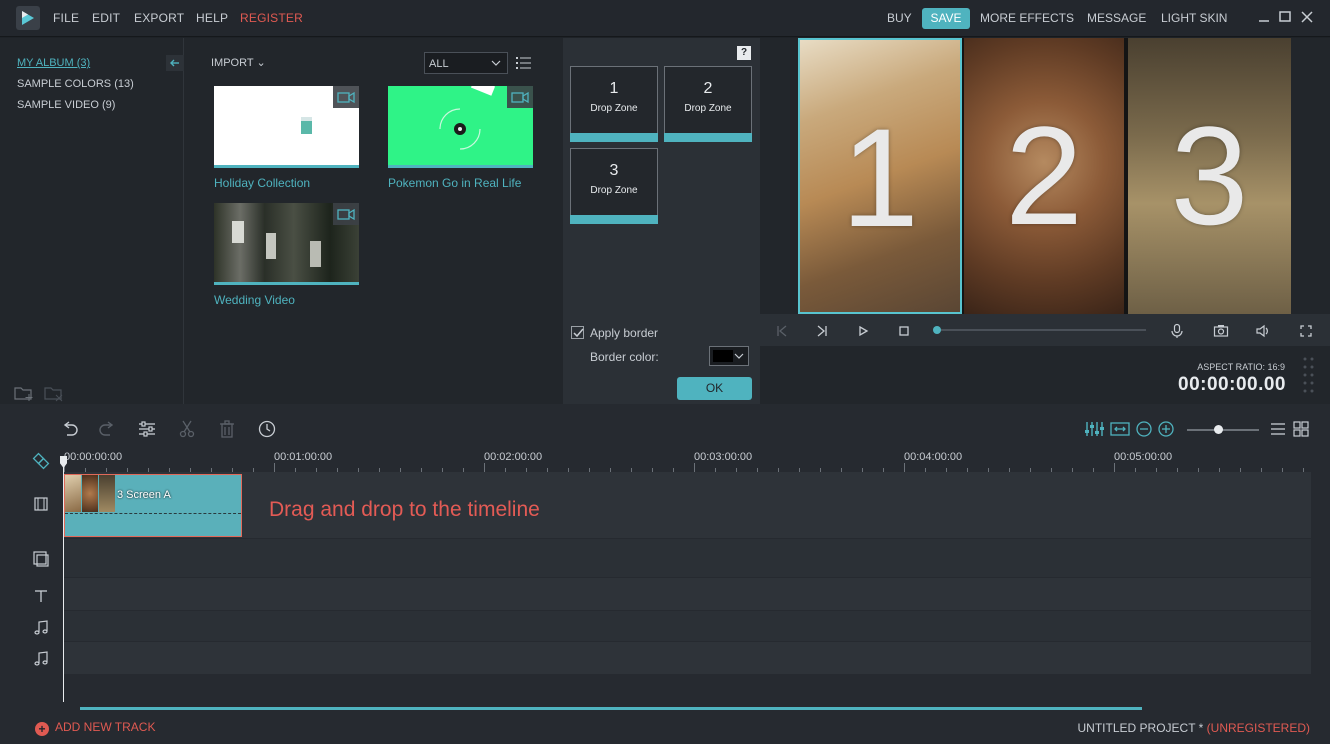  Describe the element at coordinates (153, 505) in the screenshot. I see `timeline-clip: 3 Screen A` at that location.